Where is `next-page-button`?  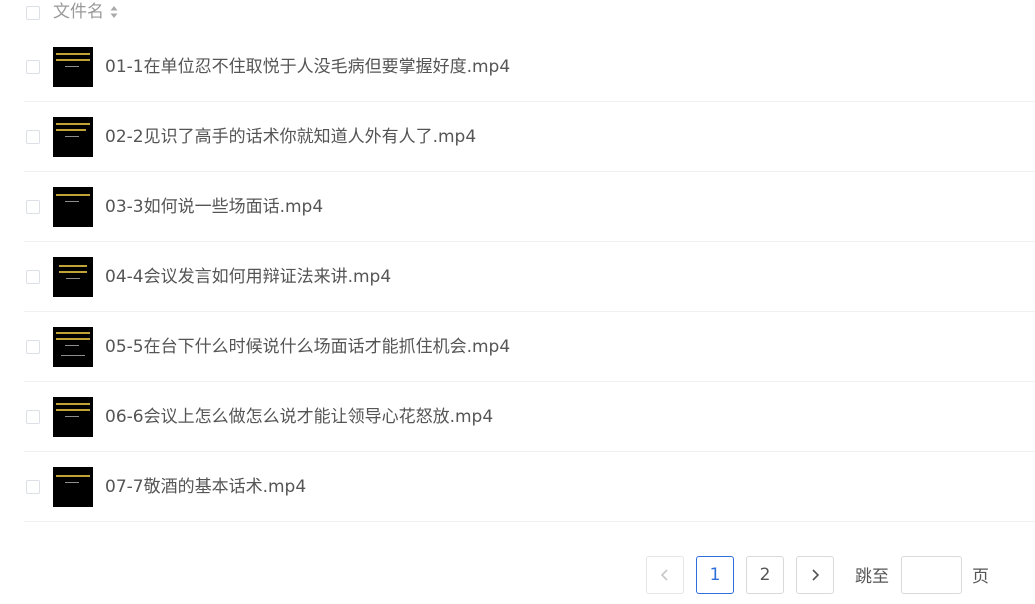
next-page-button is located at coordinates (815, 575).